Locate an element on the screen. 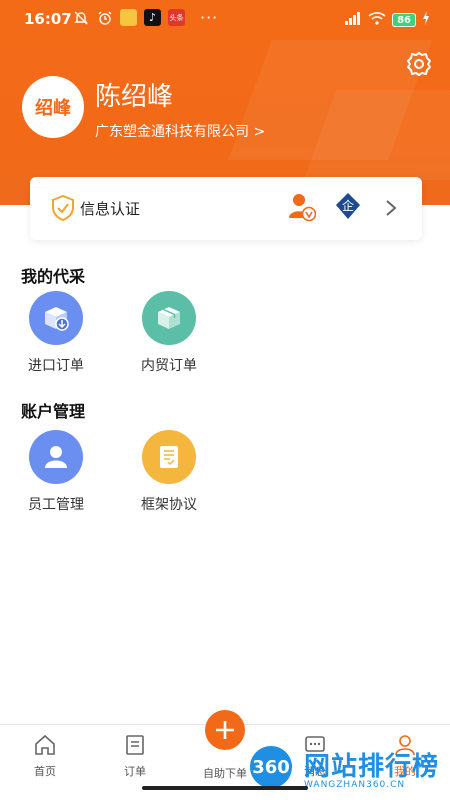  domestic-order-label: 内贸订单 is located at coordinates (169, 366).